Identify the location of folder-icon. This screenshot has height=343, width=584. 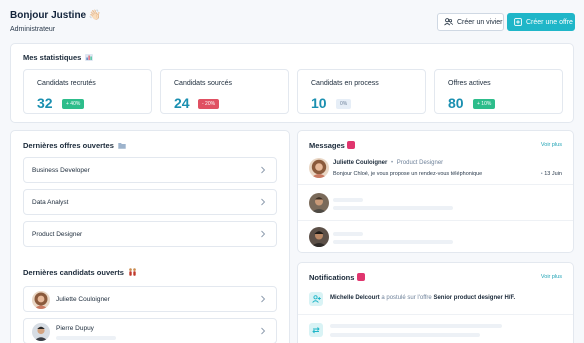
(122, 146).